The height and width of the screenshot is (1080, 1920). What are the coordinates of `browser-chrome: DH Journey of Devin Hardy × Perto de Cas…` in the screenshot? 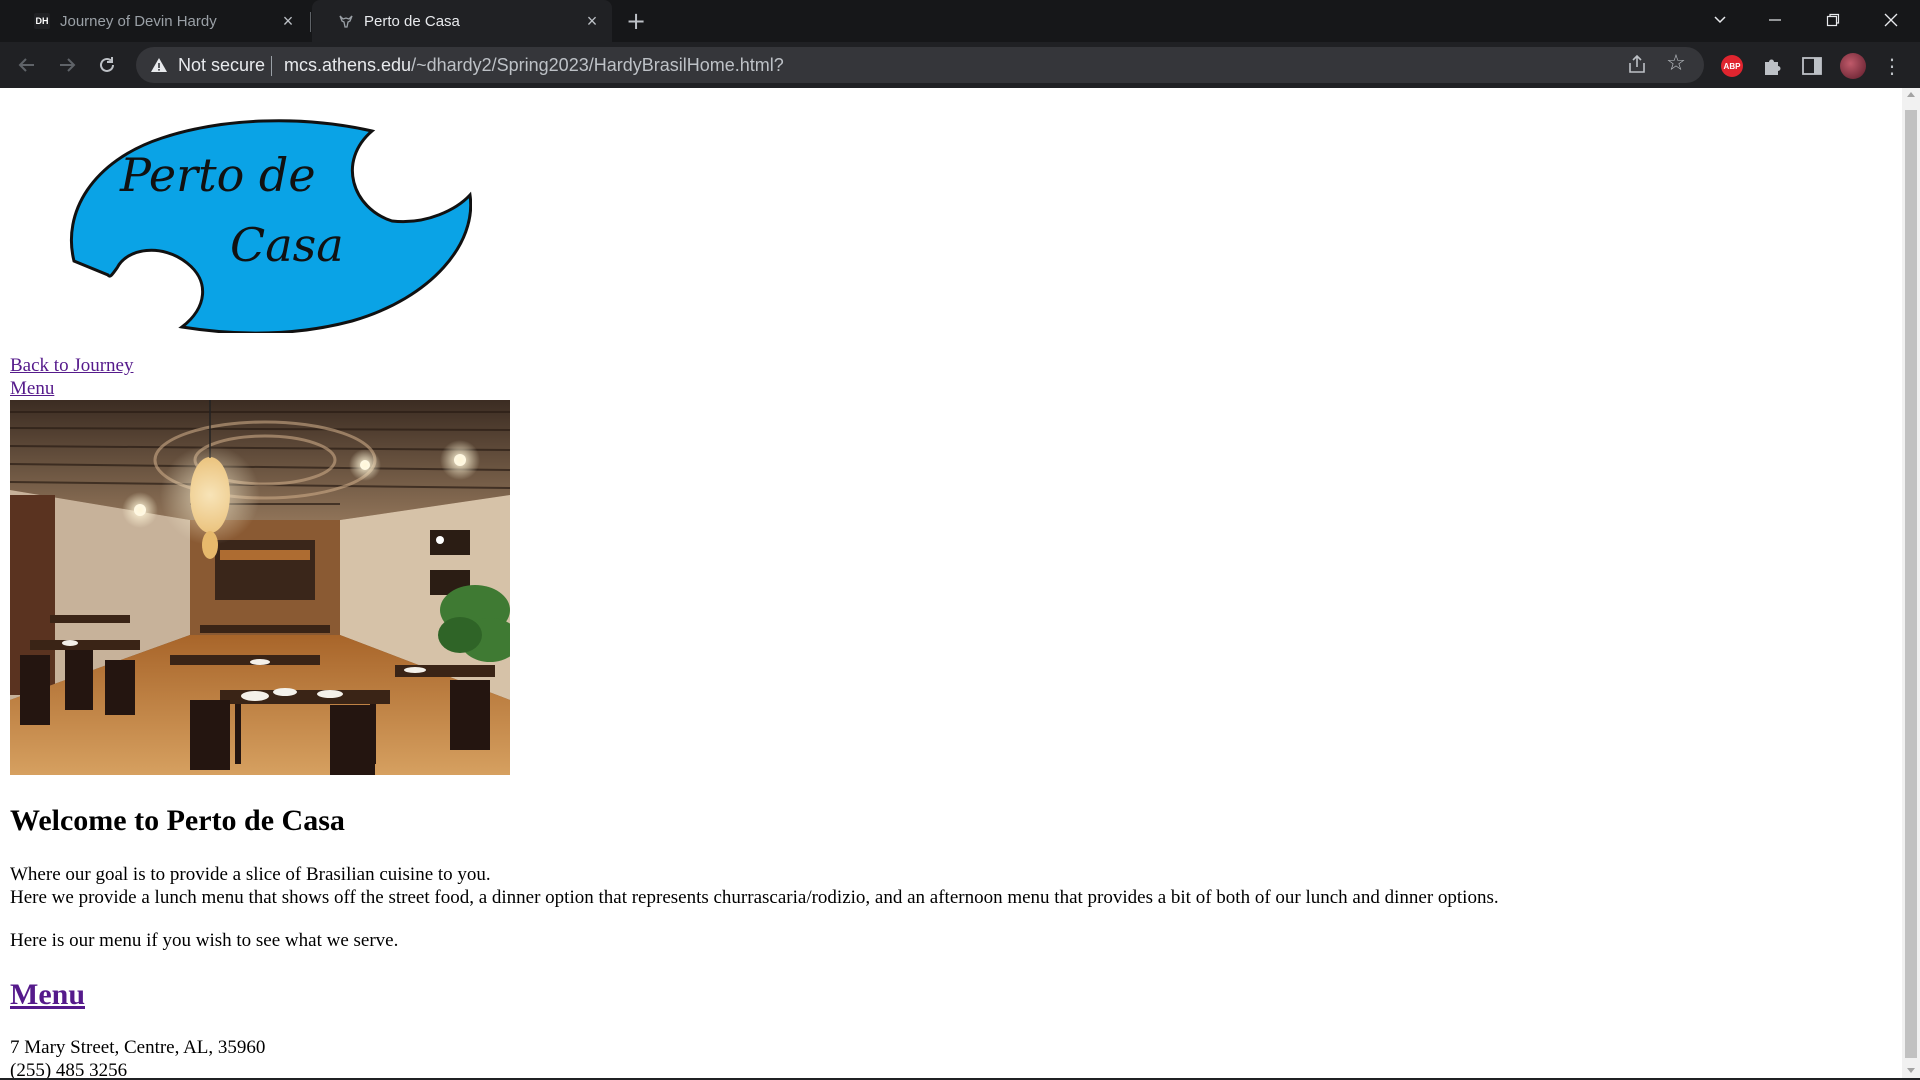 It's located at (960, 44).